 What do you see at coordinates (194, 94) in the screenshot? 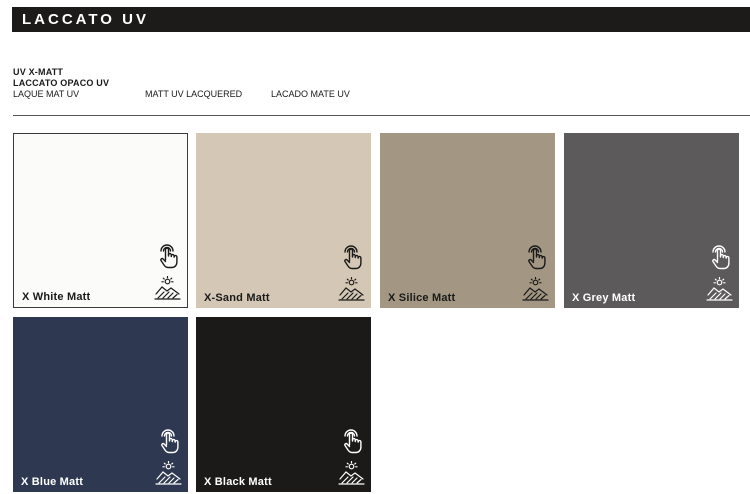
I see `finish-name-en: MATT UV LACQUERED` at bounding box center [194, 94].